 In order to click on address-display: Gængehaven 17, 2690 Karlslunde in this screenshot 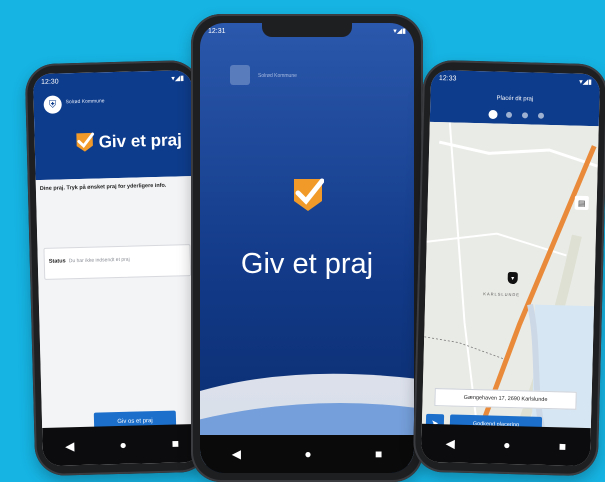, I will do `click(505, 399)`.